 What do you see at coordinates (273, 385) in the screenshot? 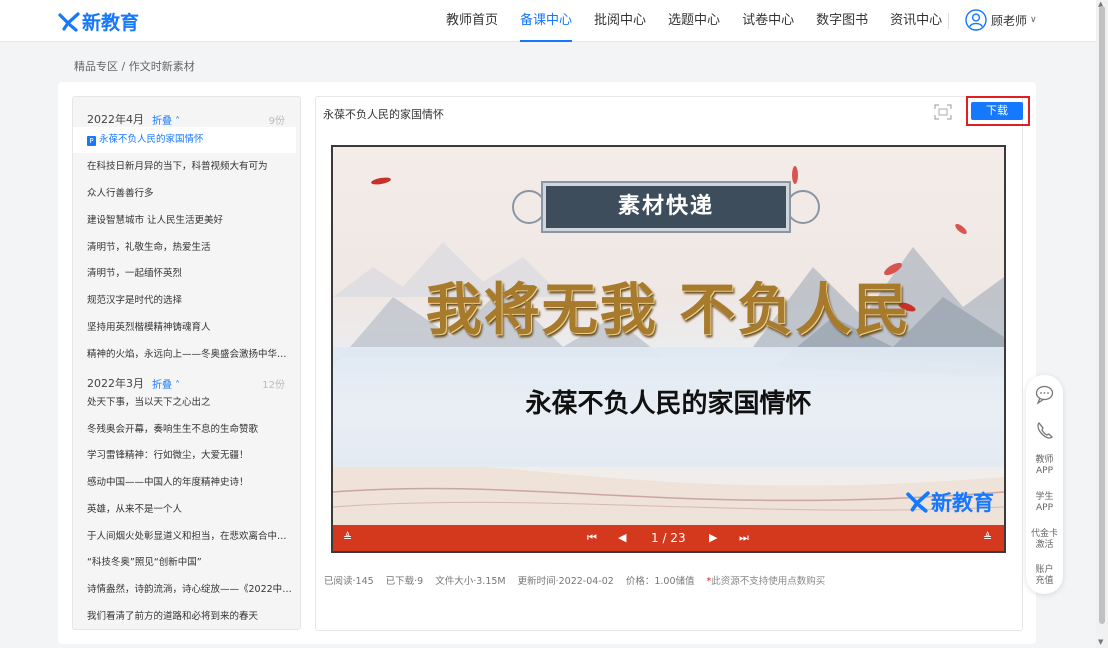
I see `group-count: 12份` at bounding box center [273, 385].